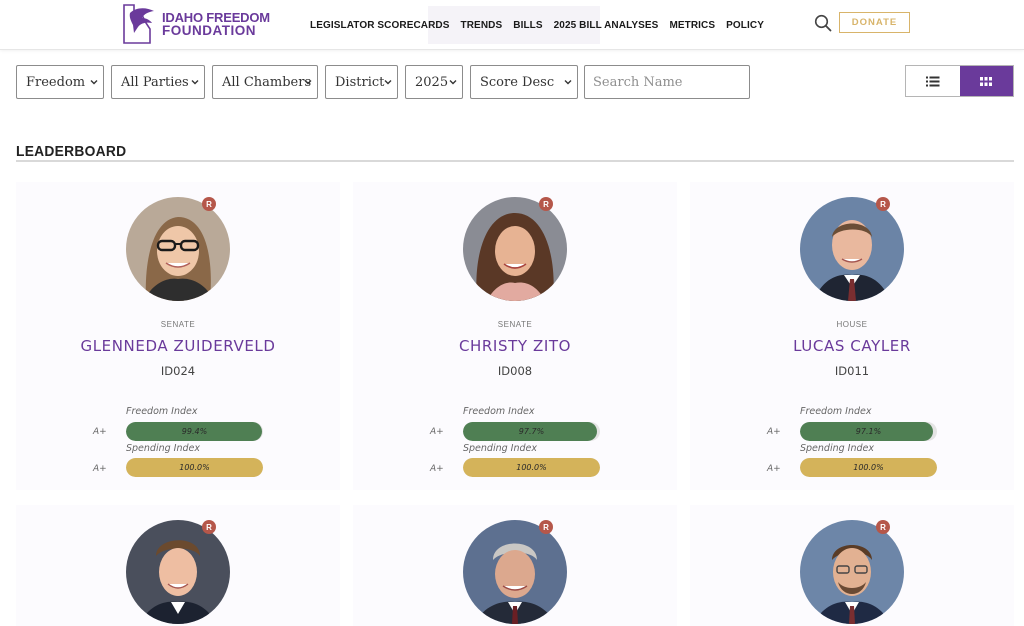 The width and height of the screenshot is (1024, 626). I want to click on nav-bills: BILLS, so click(527, 25).